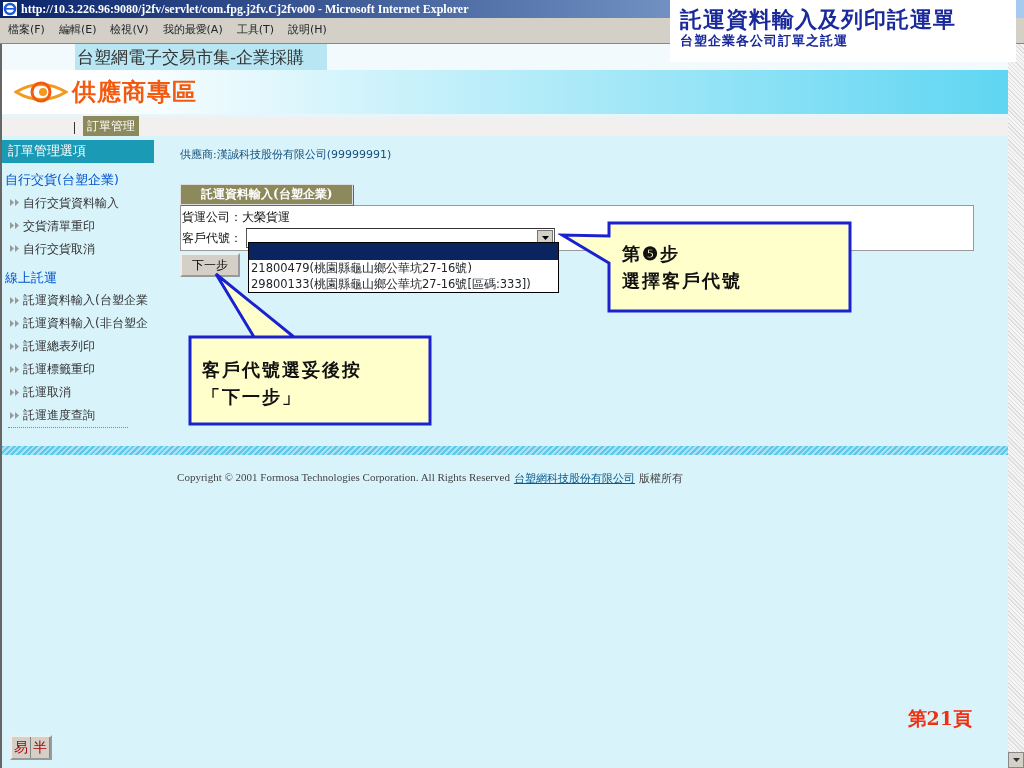  What do you see at coordinates (78, 151) in the screenshot?
I see `sidebar-title: 訂單管理選項` at bounding box center [78, 151].